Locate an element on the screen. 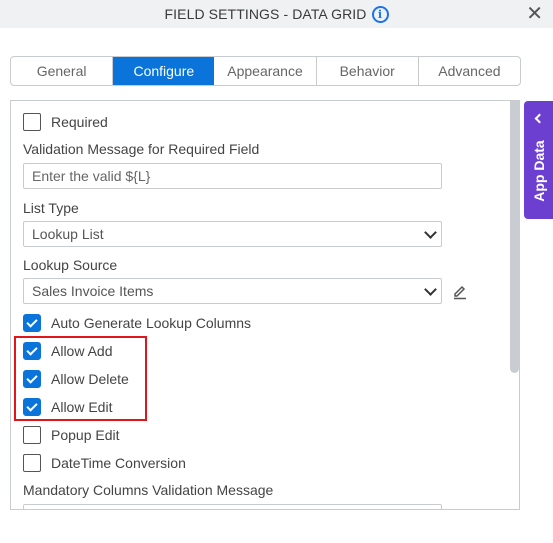 The image size is (553, 543). required-row: Required is located at coordinates (65, 122).